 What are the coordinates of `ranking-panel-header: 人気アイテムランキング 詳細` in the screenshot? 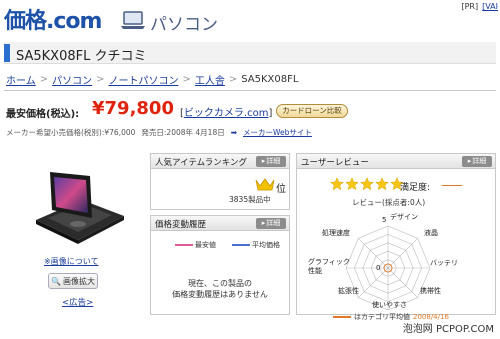 It's located at (220, 161).